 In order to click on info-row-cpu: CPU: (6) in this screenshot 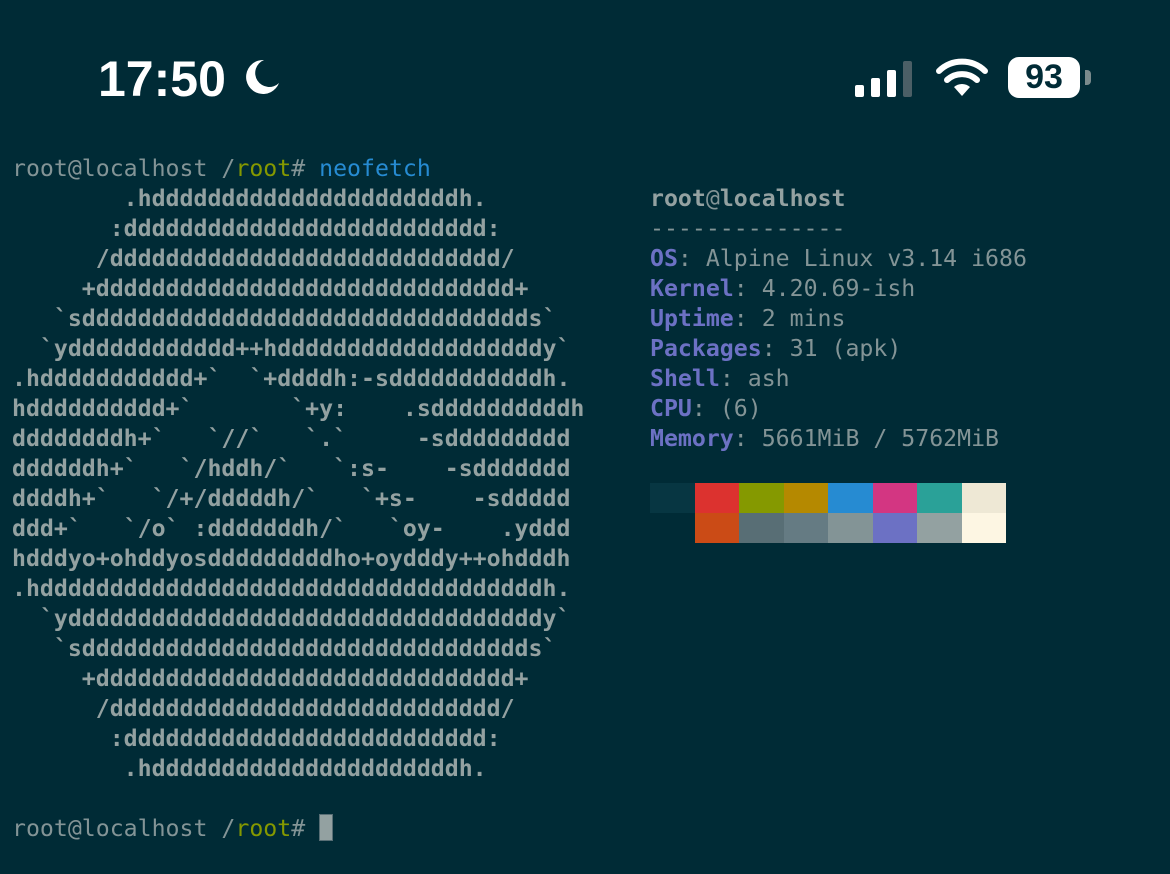, I will do `click(706, 409)`.